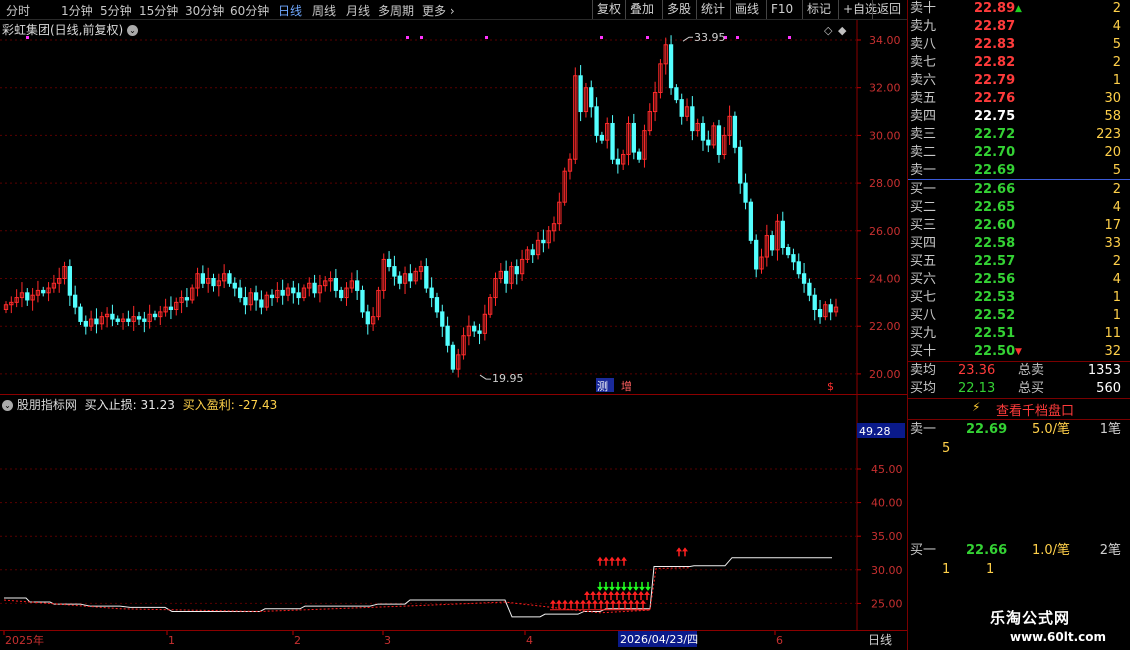  What do you see at coordinates (746, 9) in the screenshot?
I see `toolbar-button-4: 画线` at bounding box center [746, 9].